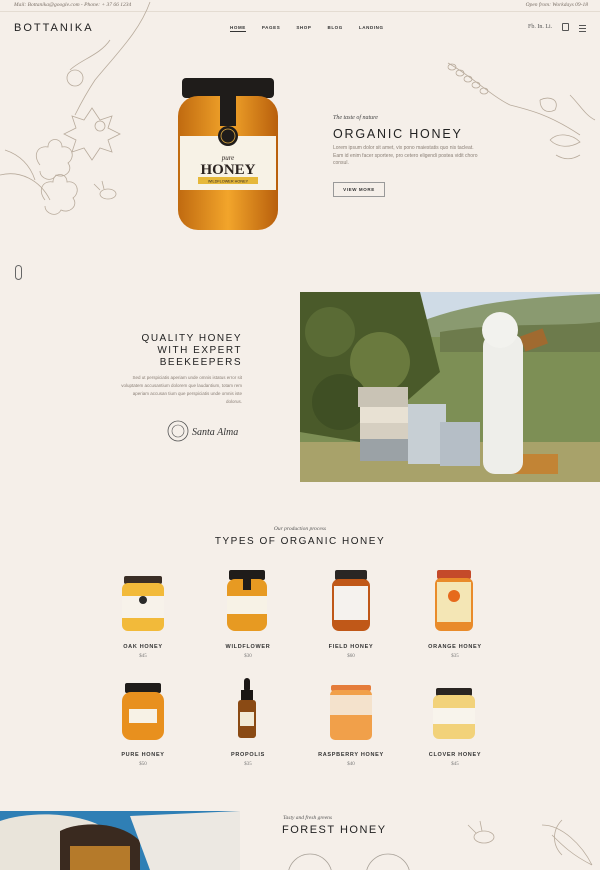 The image size is (600, 870). I want to click on hero-honey-jar: pure HONEY WILDFLOWER HONEY, so click(228, 154).